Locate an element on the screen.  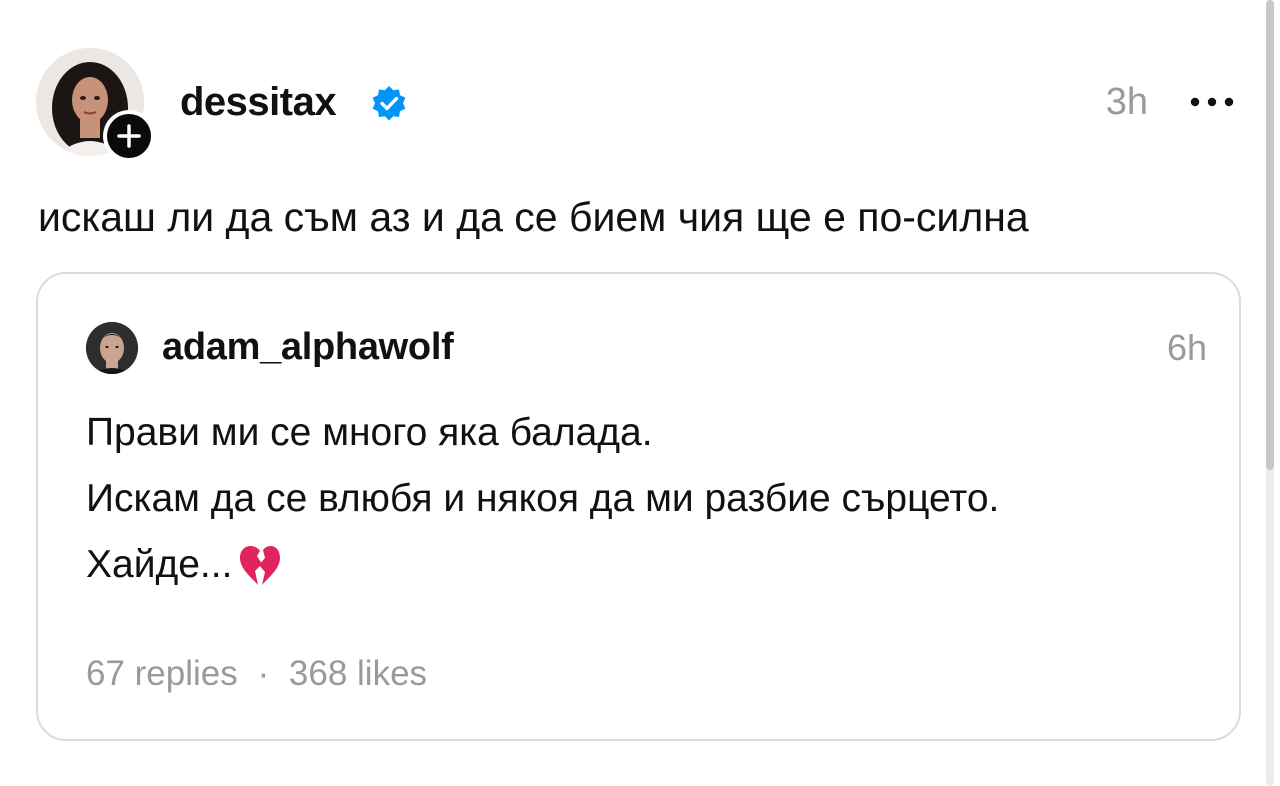
author-username: dessitax is located at coordinates (258, 102).